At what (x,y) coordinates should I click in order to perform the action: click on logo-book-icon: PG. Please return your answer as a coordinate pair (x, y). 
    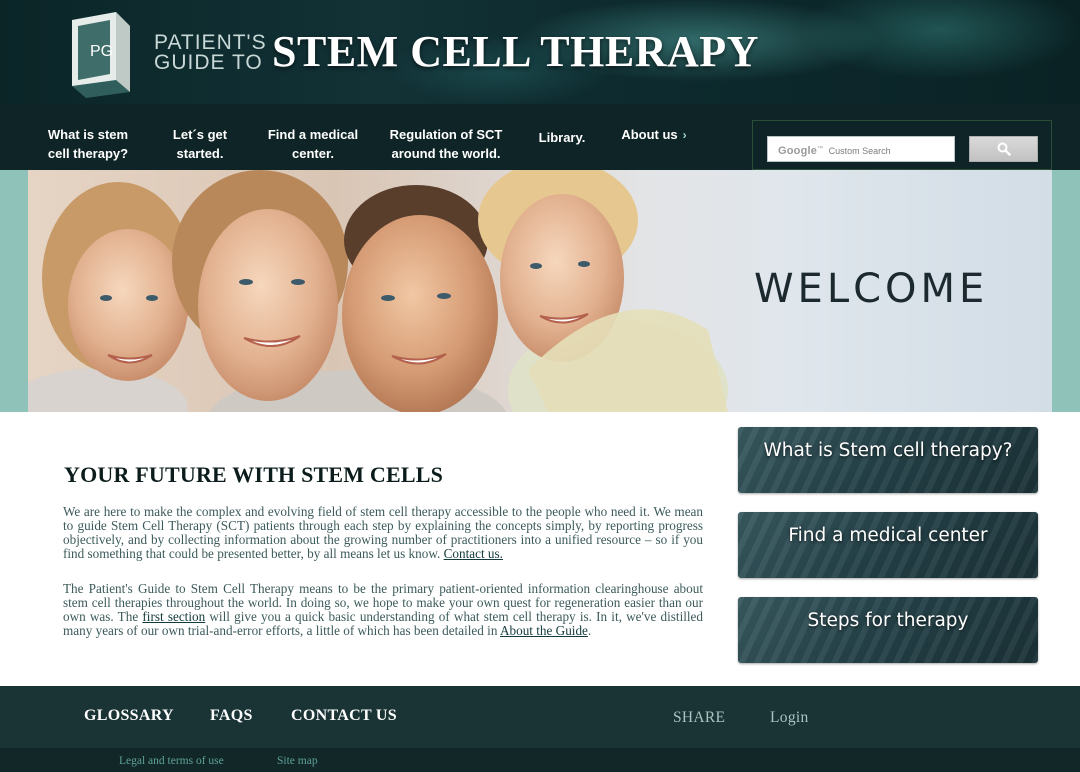
    Looking at the image, I should click on (101, 54).